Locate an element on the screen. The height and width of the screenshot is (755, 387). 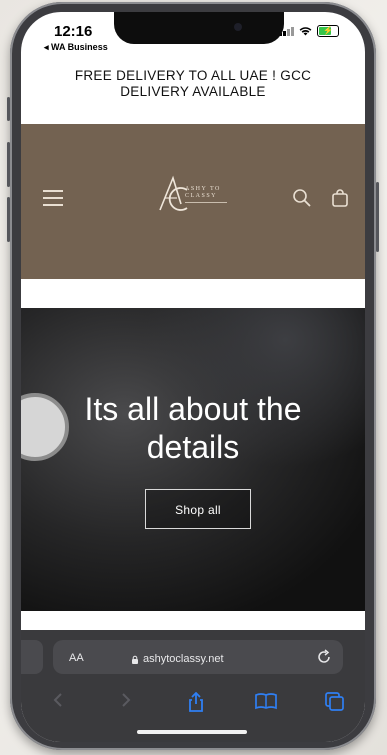
status-time: 12:16 is located at coordinates (73, 31).